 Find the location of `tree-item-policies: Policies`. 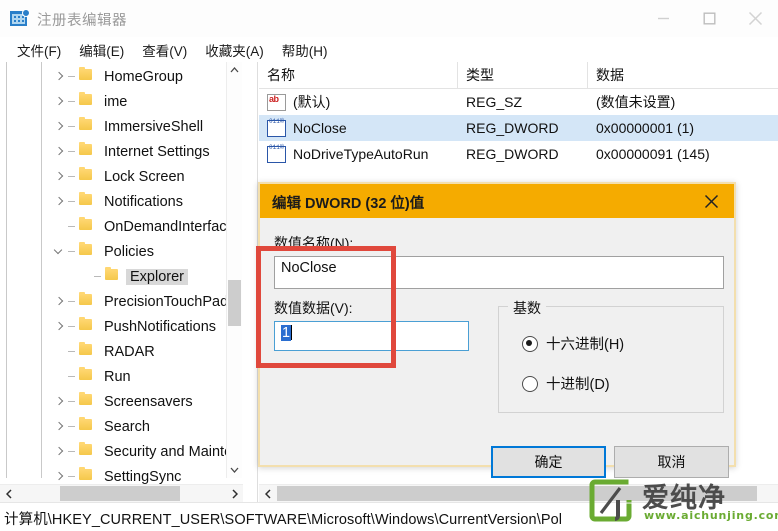

tree-item-policies: Policies is located at coordinates (121, 251).